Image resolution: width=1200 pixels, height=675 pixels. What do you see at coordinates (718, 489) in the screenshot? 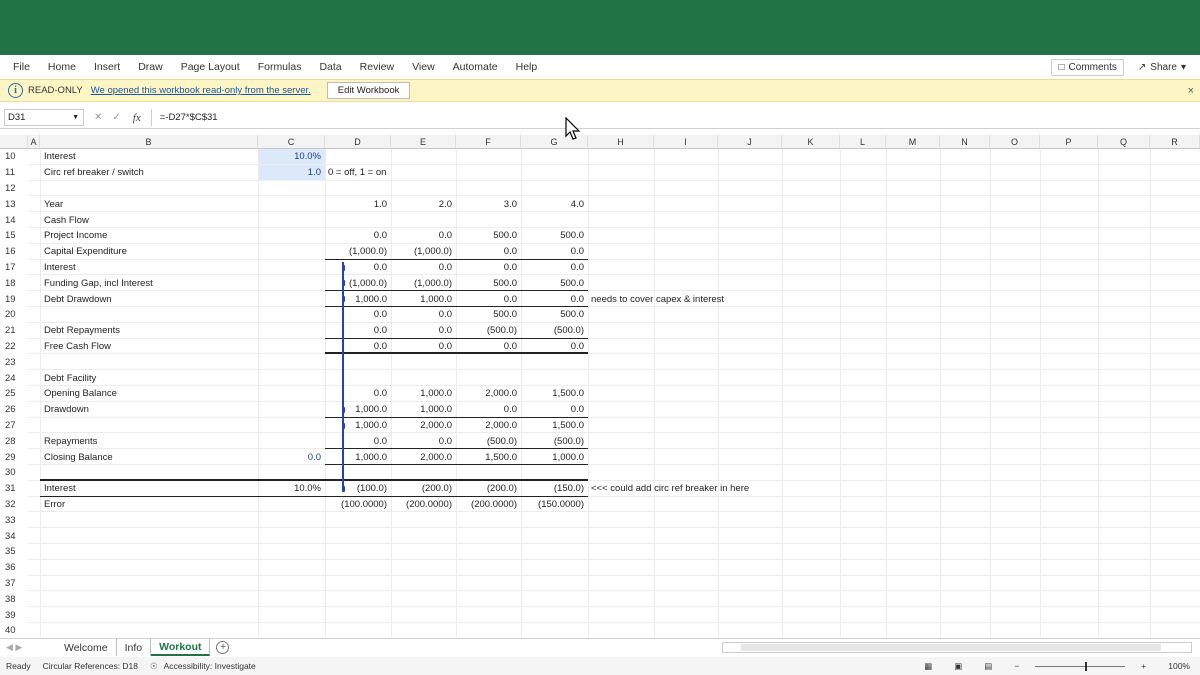
I see `note-h31: <<< could add circ ref breaker in here` at bounding box center [718, 489].